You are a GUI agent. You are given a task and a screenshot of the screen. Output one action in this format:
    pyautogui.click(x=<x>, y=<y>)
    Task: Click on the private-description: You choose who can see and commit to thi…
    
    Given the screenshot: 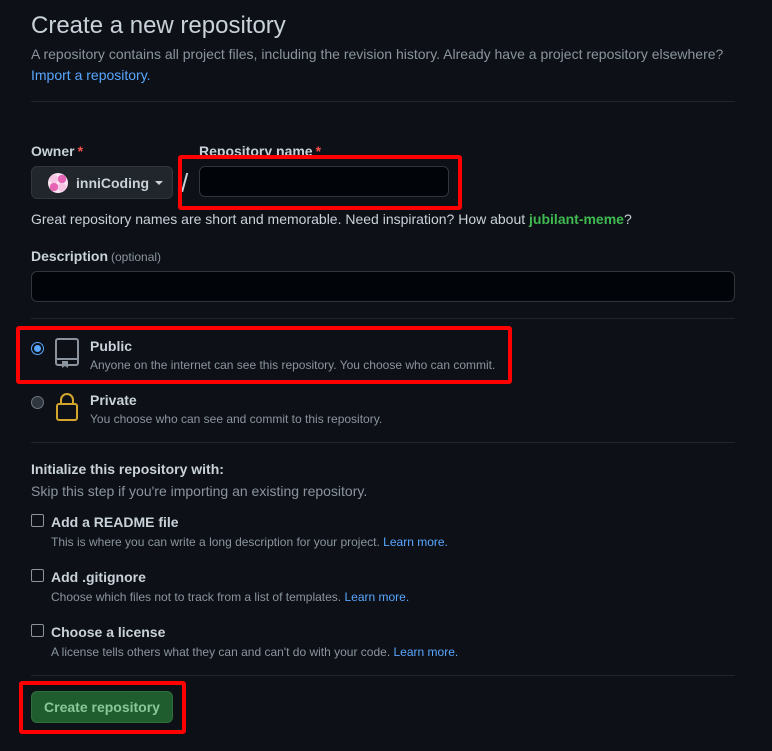 What is the action you would take?
    pyautogui.click(x=236, y=419)
    